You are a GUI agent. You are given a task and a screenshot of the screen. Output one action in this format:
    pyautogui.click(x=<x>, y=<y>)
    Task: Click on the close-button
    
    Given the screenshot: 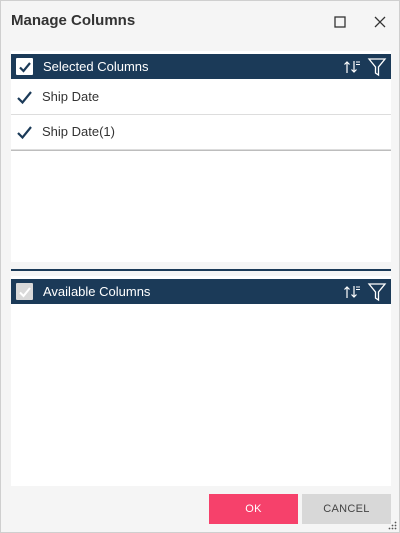 What is the action you would take?
    pyautogui.click(x=380, y=22)
    